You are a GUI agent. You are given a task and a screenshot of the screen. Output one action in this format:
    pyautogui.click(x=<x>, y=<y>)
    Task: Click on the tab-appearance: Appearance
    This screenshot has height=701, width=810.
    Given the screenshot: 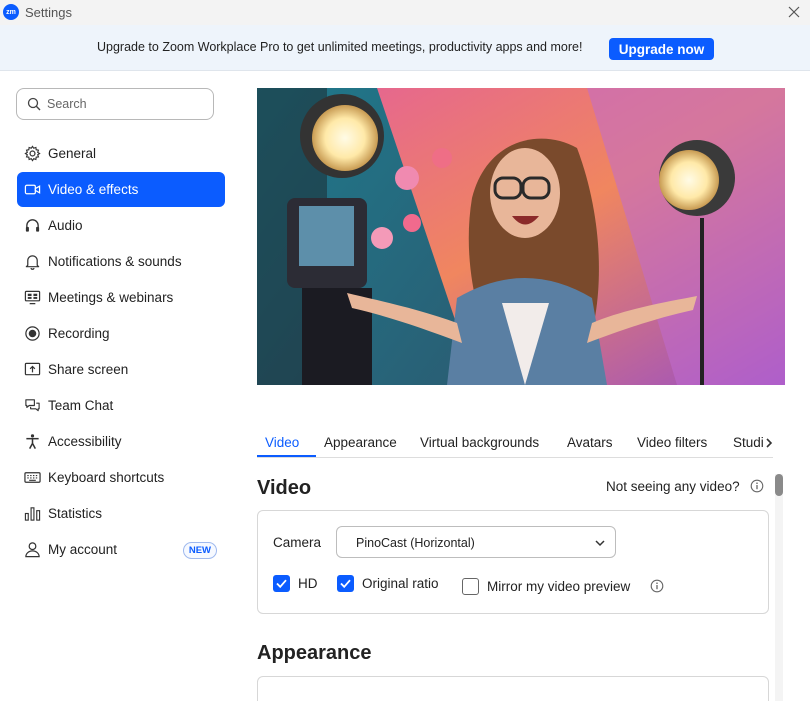 What is the action you would take?
    pyautogui.click(x=360, y=442)
    